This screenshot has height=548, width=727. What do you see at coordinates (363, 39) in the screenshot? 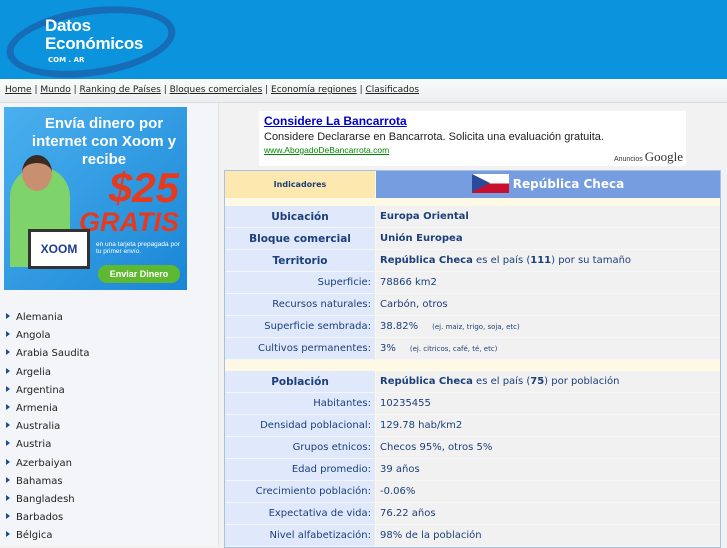
I see `site-header: Datos Económicos COM . AR` at bounding box center [363, 39].